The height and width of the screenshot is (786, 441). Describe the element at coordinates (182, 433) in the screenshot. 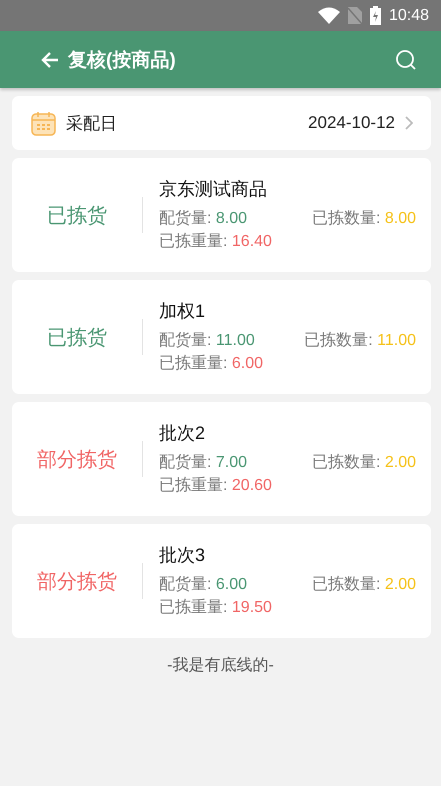

I see `product-name: 批次2` at that location.